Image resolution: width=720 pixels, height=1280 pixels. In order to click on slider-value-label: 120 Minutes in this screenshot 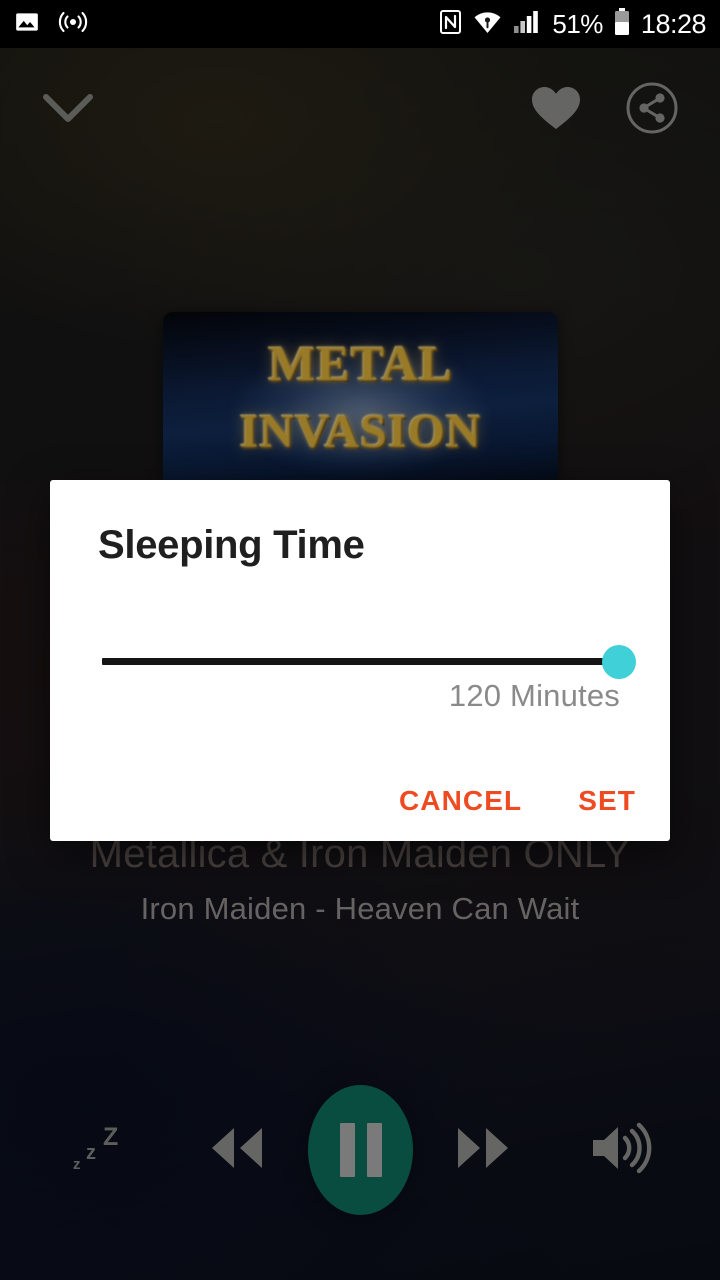, I will do `click(534, 695)`.